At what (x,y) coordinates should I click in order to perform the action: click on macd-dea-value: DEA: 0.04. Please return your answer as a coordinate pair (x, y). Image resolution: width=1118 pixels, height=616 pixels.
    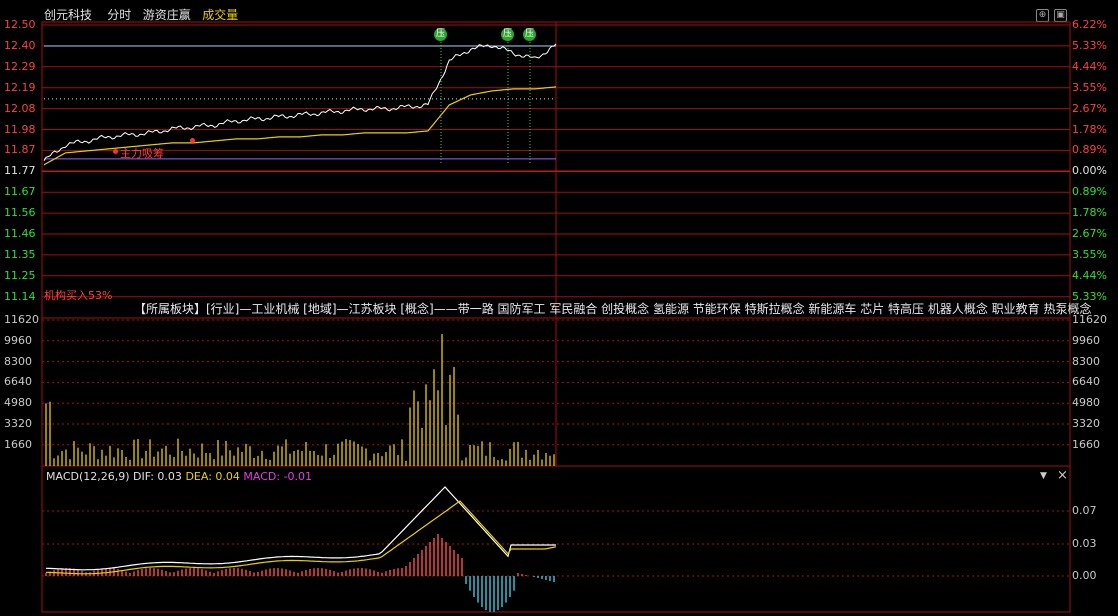
    Looking at the image, I should click on (212, 476).